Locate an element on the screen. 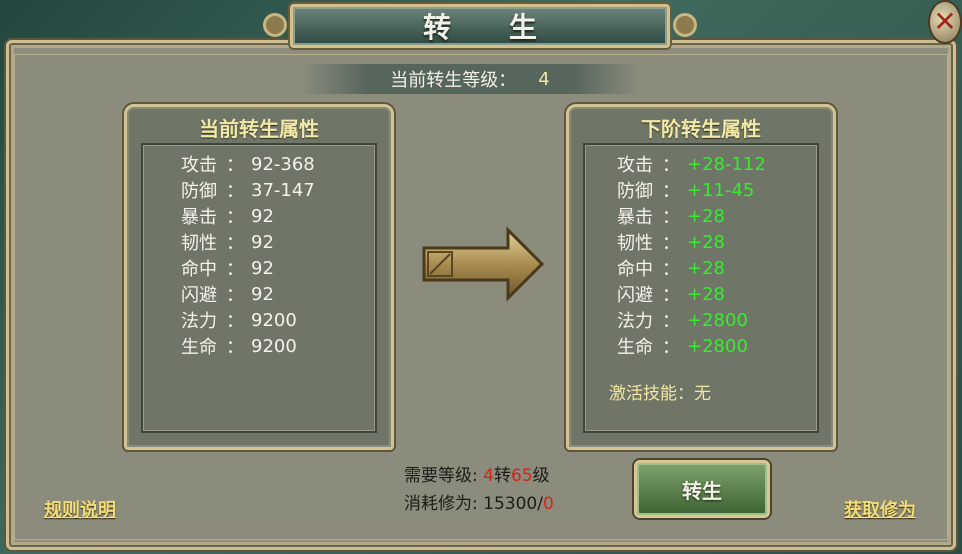 The width and height of the screenshot is (962, 554). required-rebirth-value: 4 is located at coordinates (488, 476).